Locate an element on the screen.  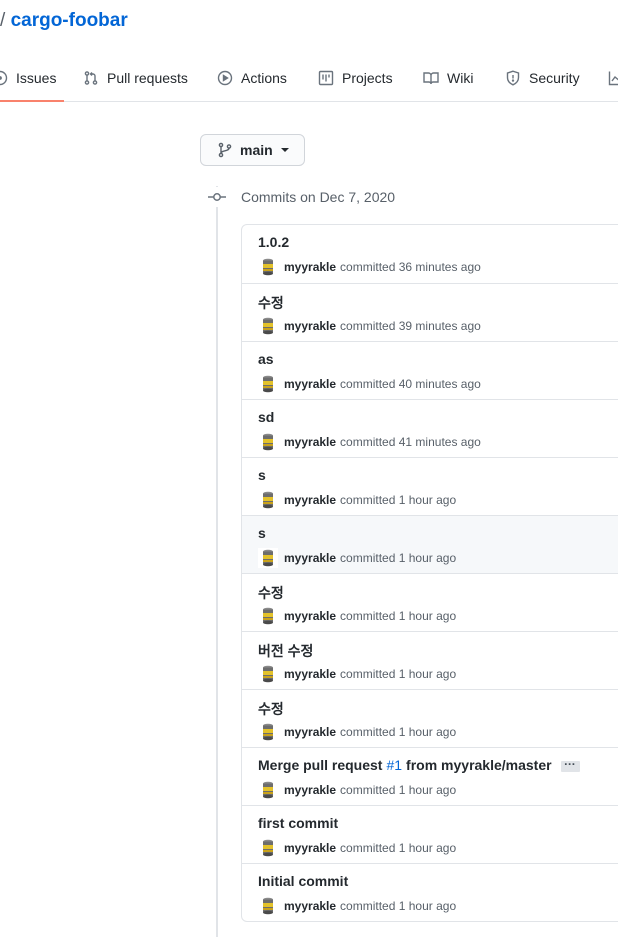
commit-title: 1.0.2 is located at coordinates (273, 242).